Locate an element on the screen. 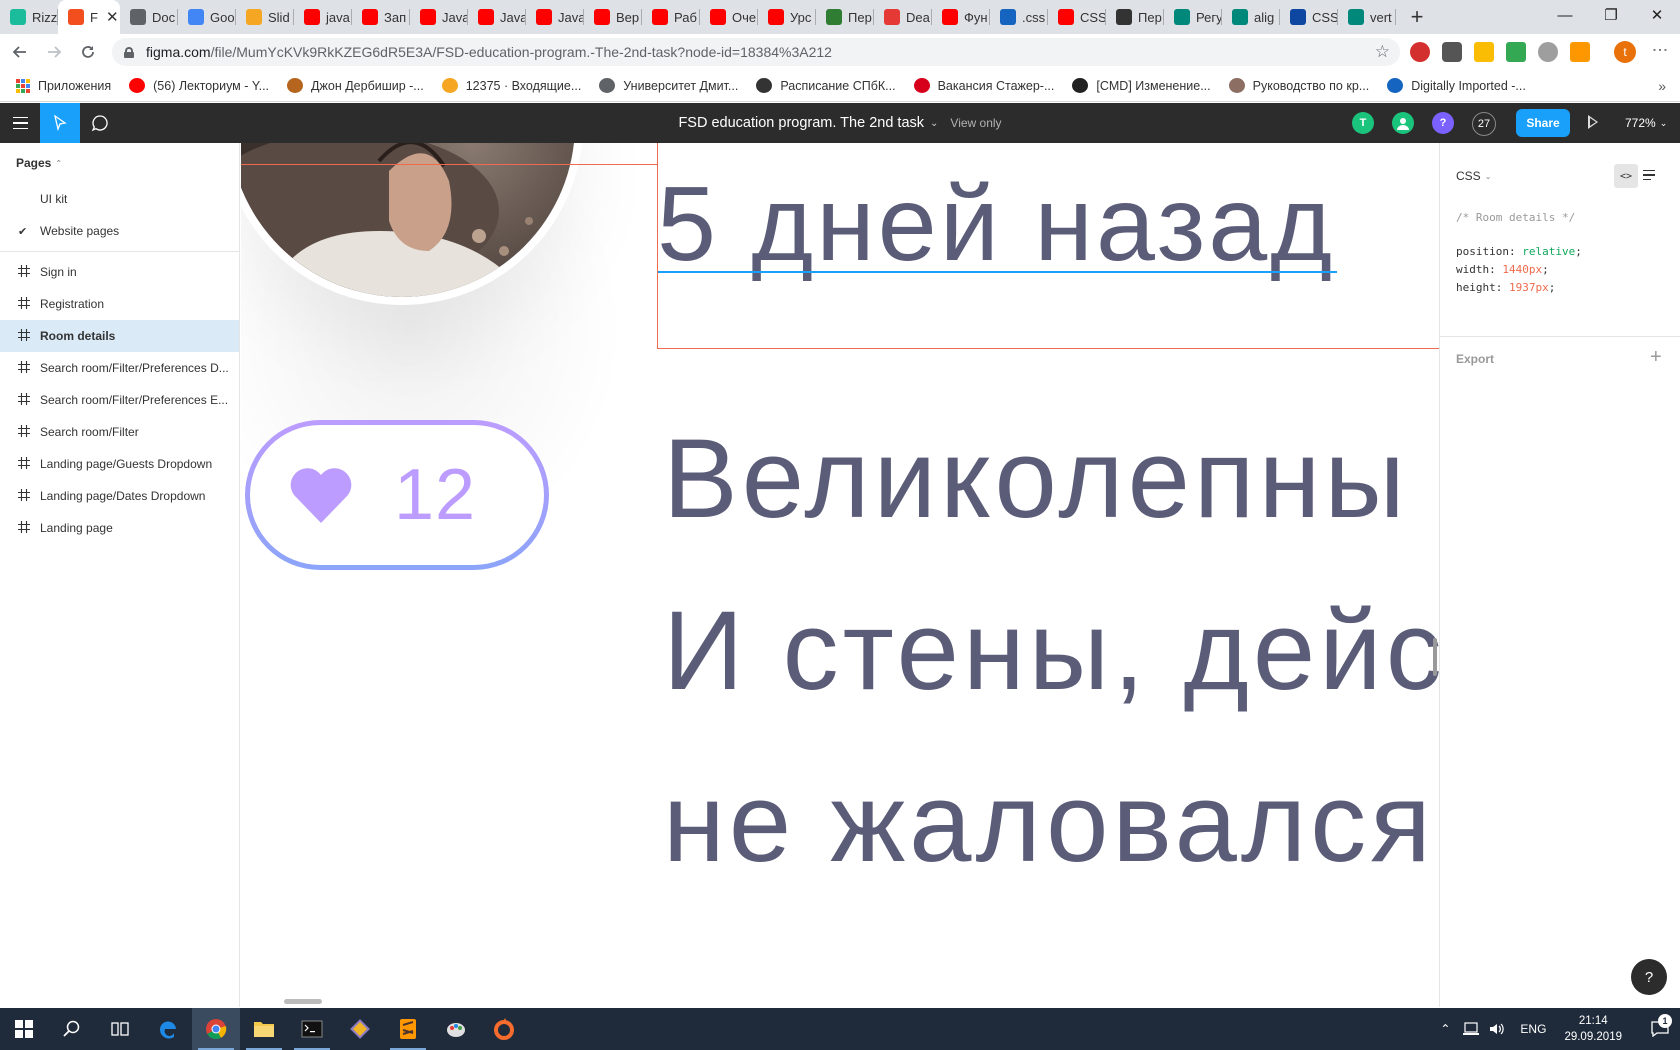 The width and height of the screenshot is (1680, 1050). browser-tab: Rizz is located at coordinates (29, 17).